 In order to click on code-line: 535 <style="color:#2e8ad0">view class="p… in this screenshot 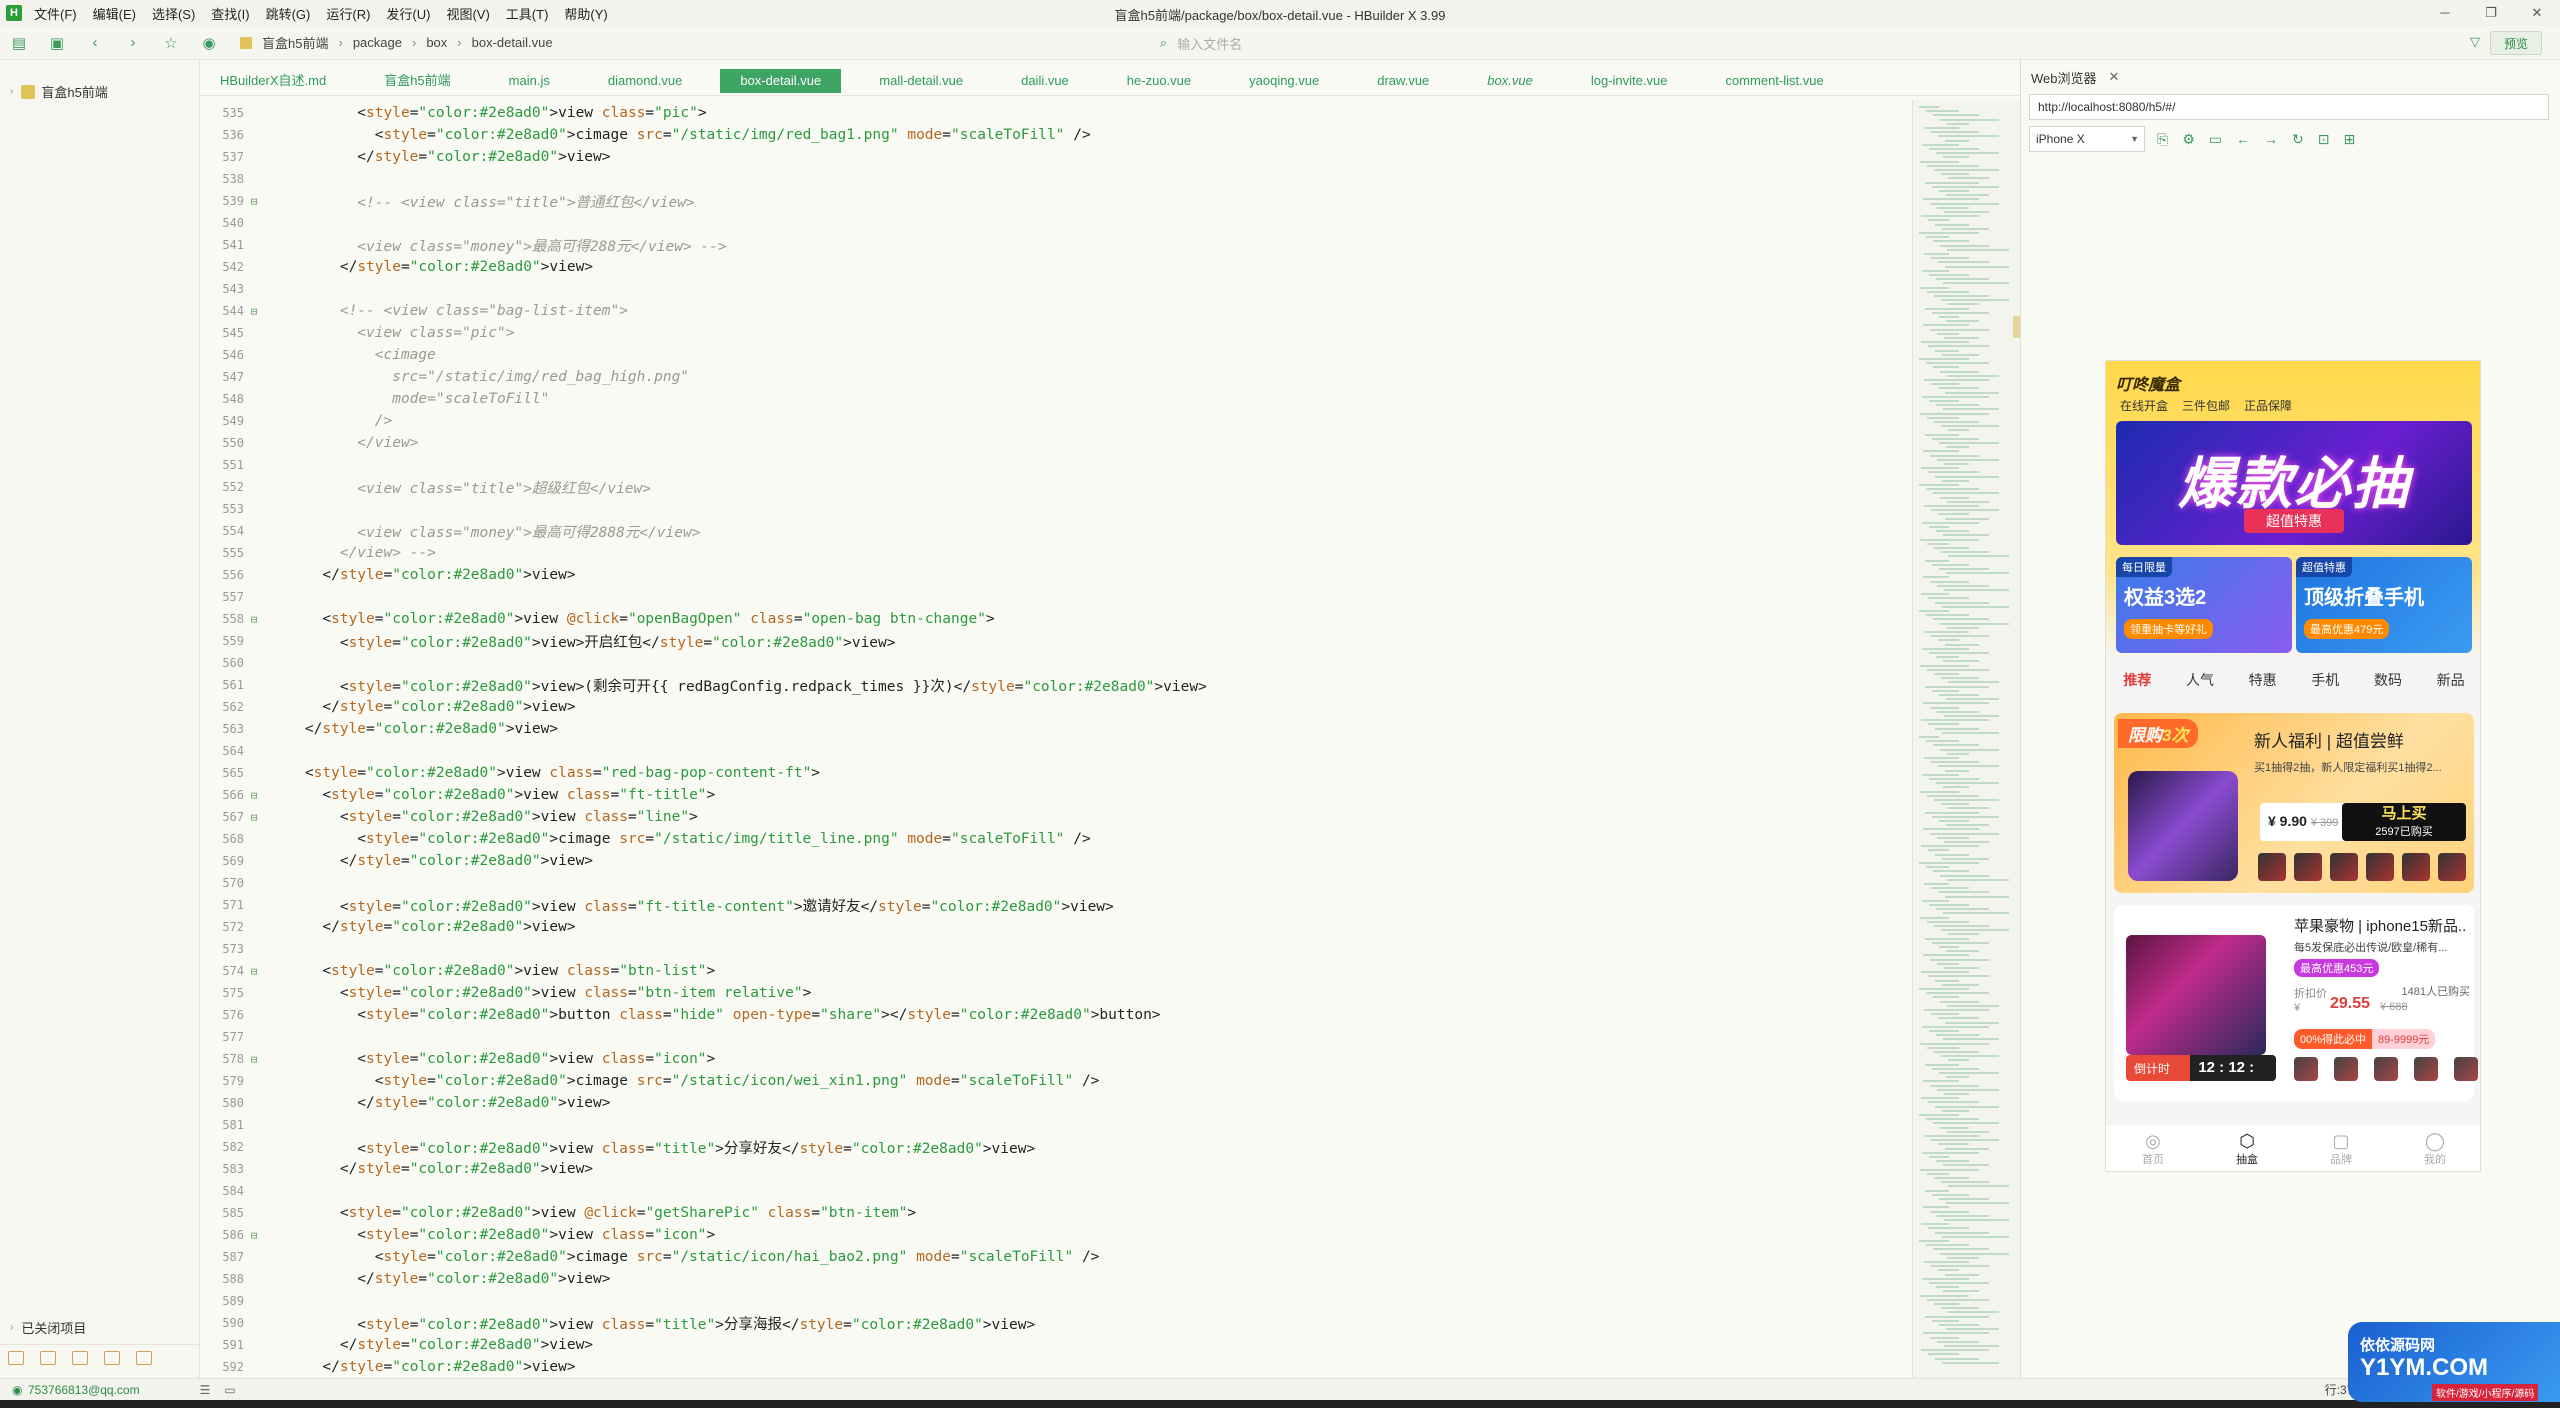, I will do `click(1055, 113)`.